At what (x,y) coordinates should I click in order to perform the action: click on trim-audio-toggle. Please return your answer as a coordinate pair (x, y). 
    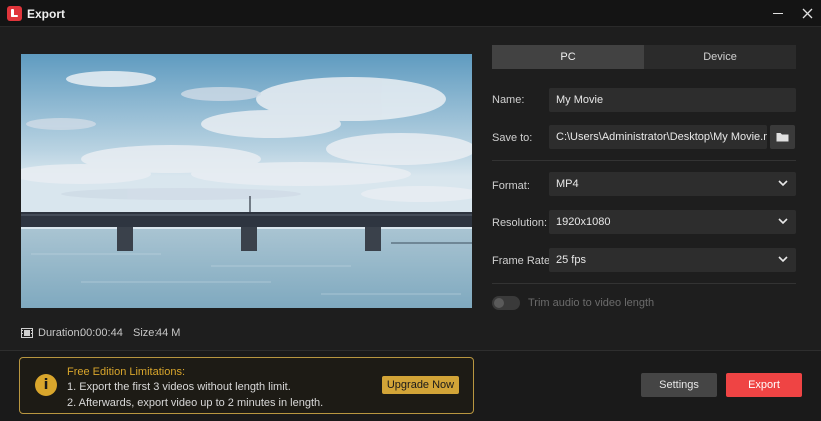
    Looking at the image, I should click on (506, 303).